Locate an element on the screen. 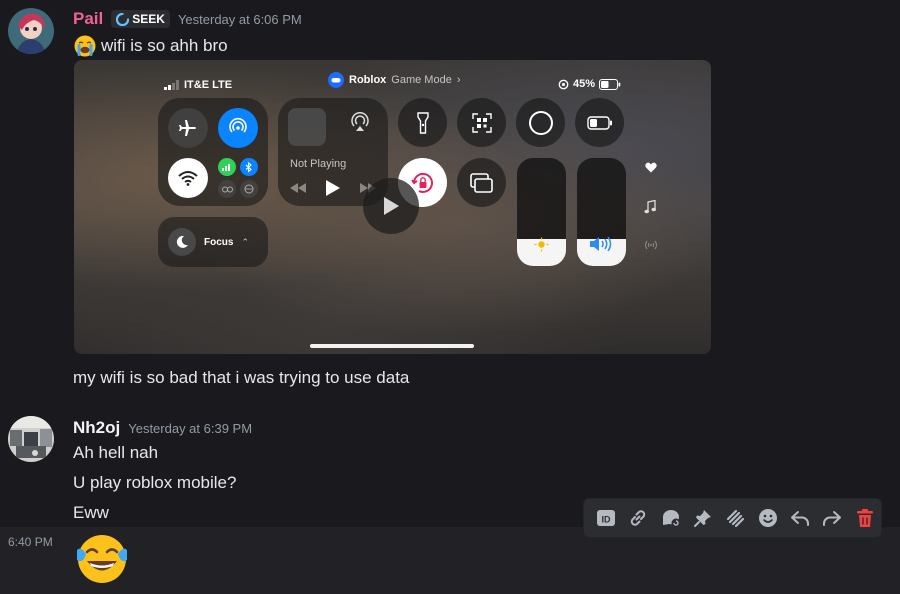 The image size is (900, 594). battery-icon is located at coordinates (610, 84).